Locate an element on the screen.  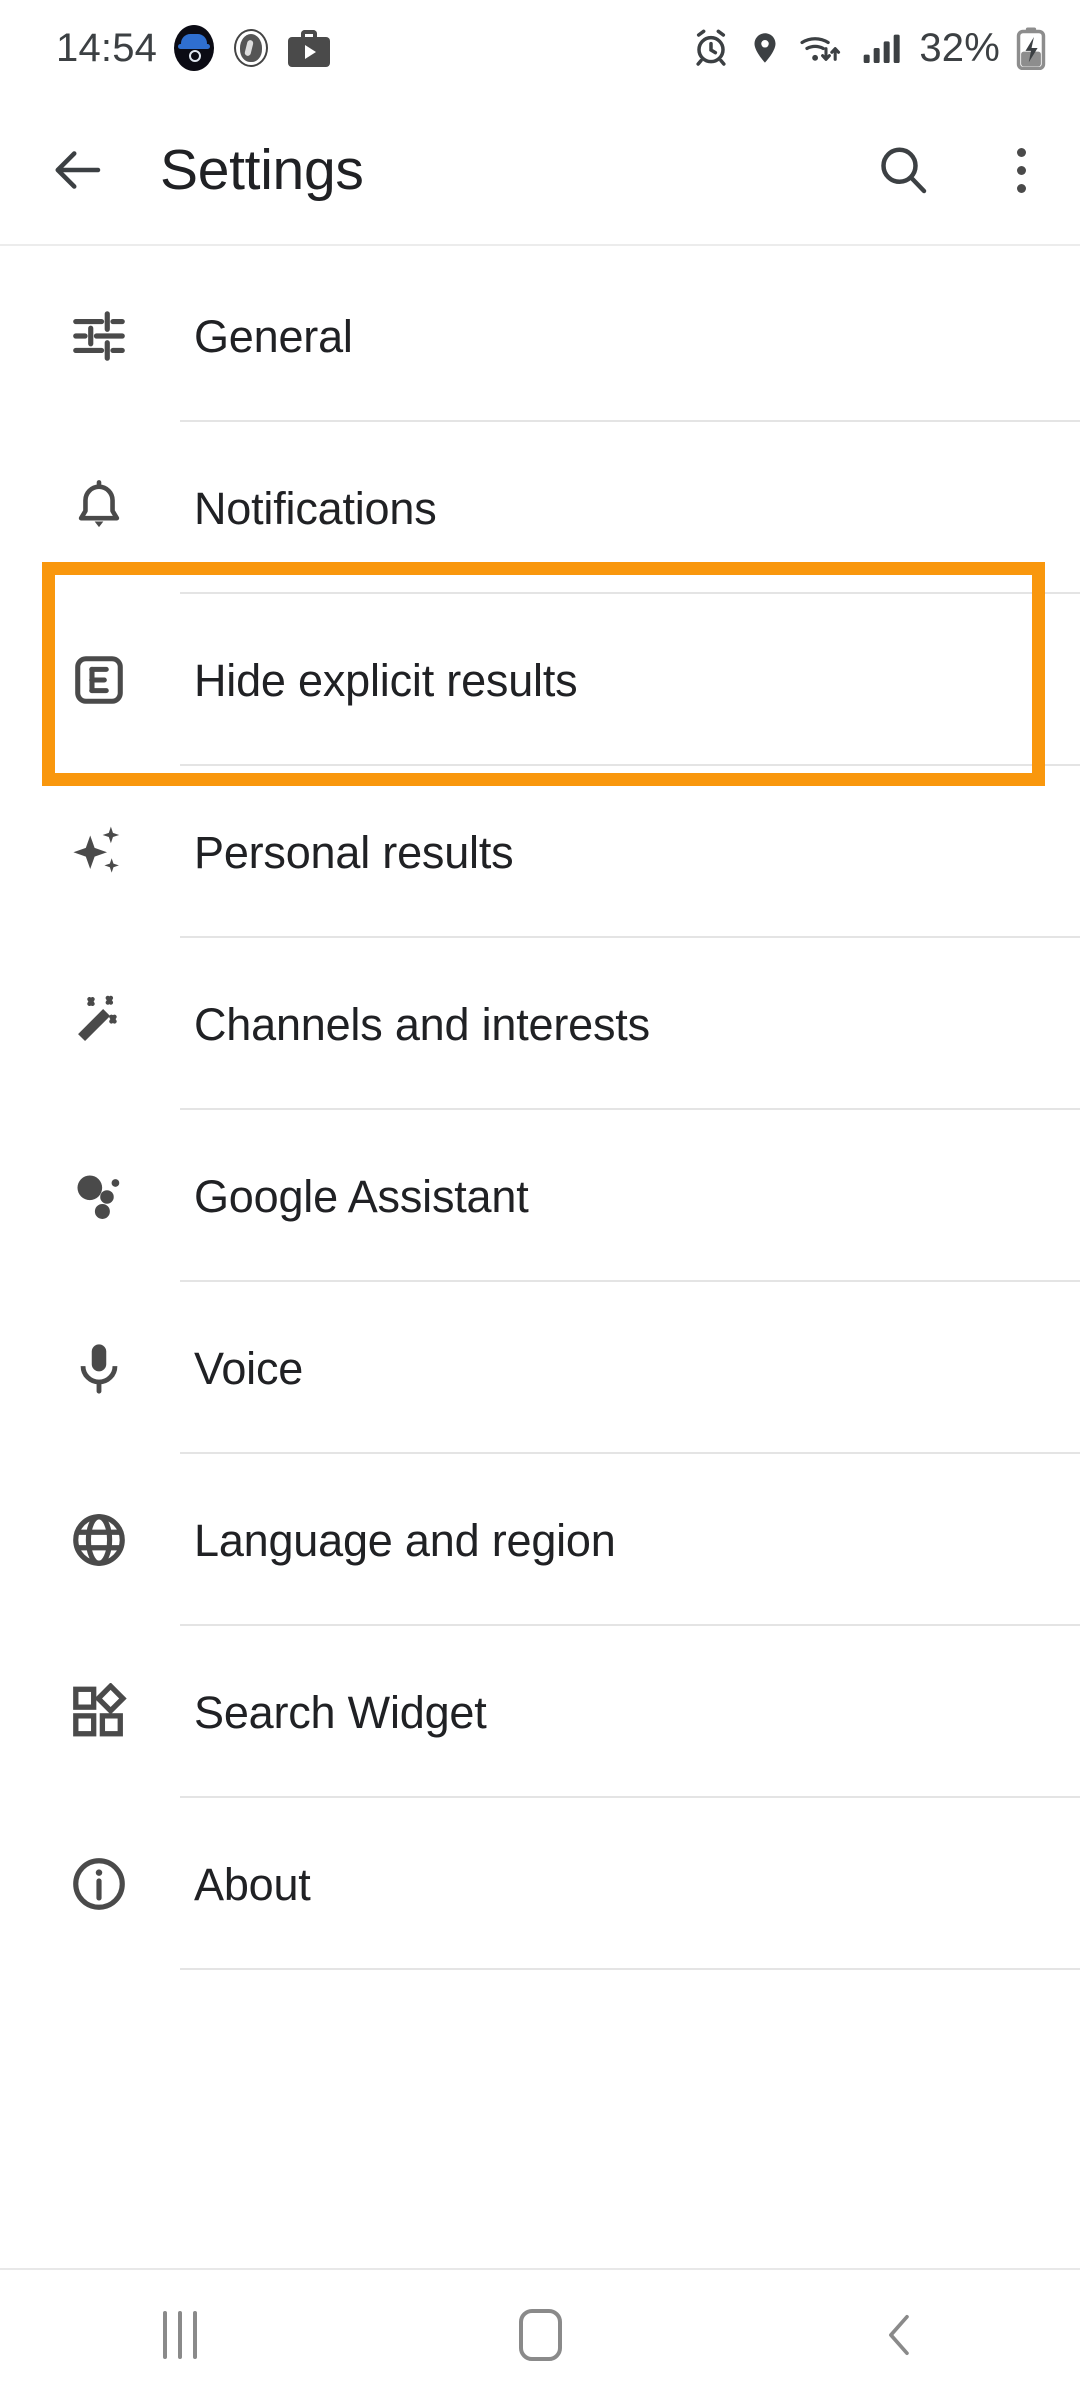
overflow-menu-button is located at coordinates (1021, 170).